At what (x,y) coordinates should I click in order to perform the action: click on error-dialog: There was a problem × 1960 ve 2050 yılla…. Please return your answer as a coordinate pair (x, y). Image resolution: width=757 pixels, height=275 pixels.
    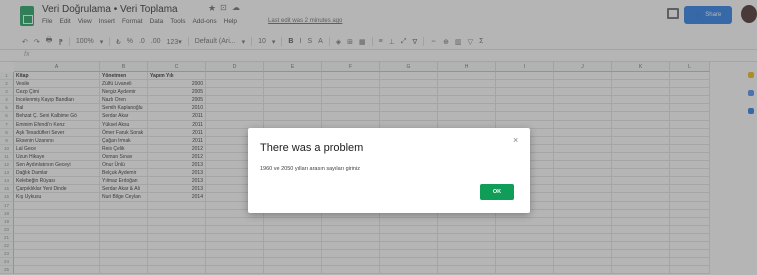
    Looking at the image, I should click on (389, 170).